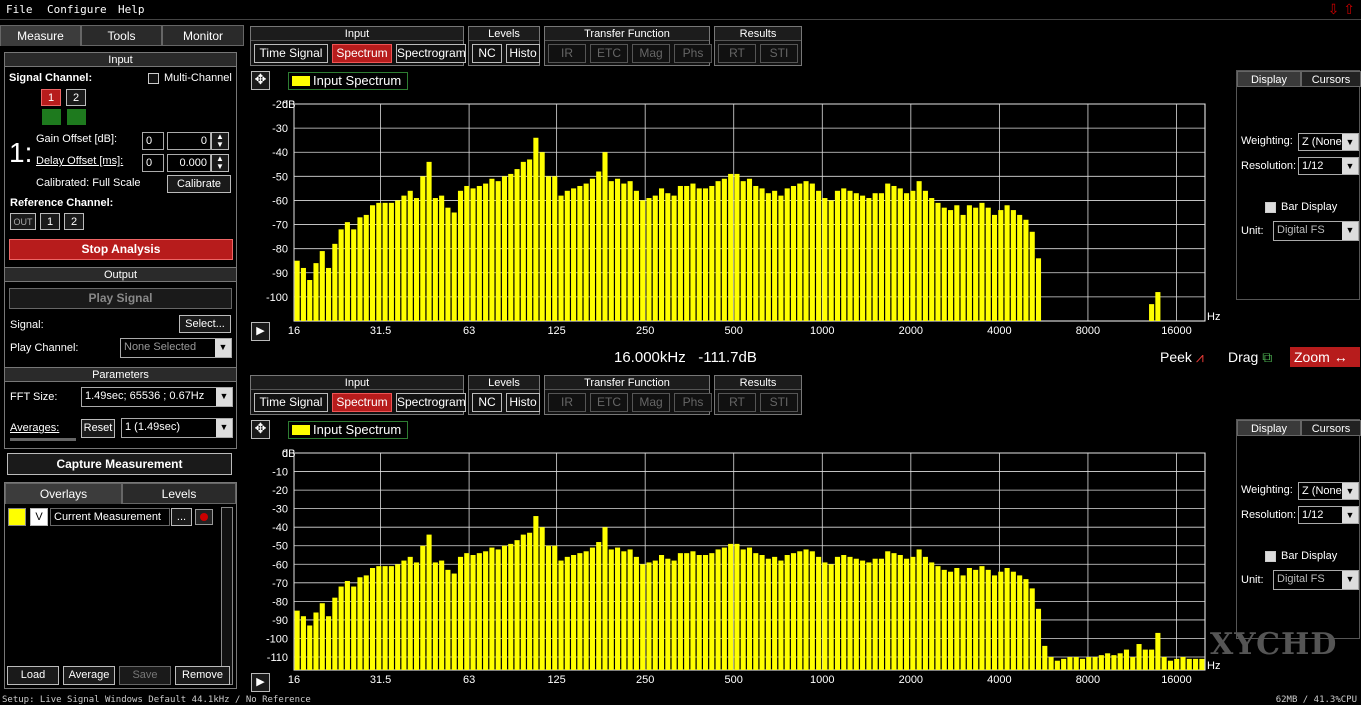  What do you see at coordinates (19, 9) in the screenshot?
I see `menu-file: File` at bounding box center [19, 9].